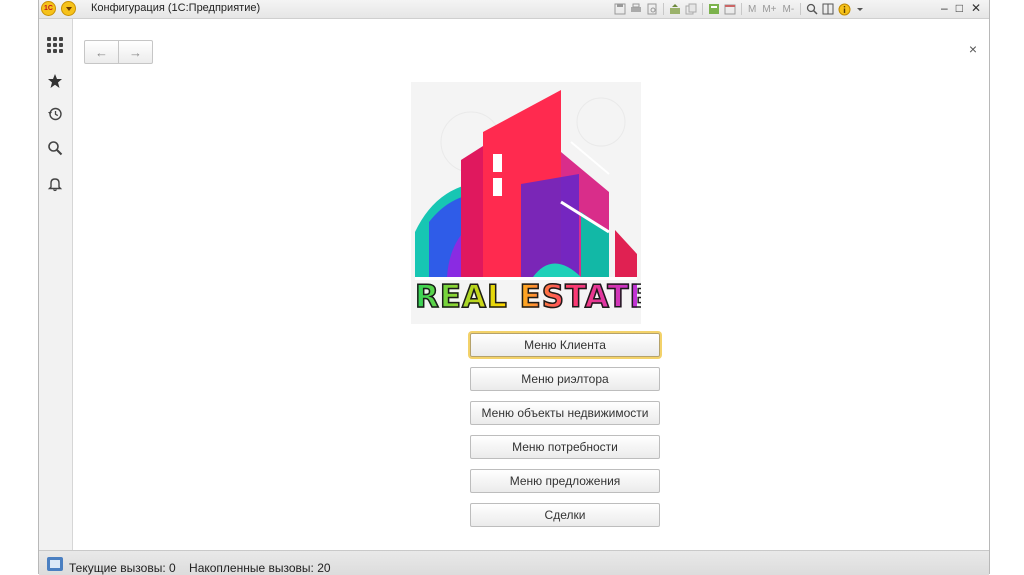 The image size is (1024, 575). Describe the element at coordinates (691, 9) in the screenshot. I see `copy-icon` at that location.